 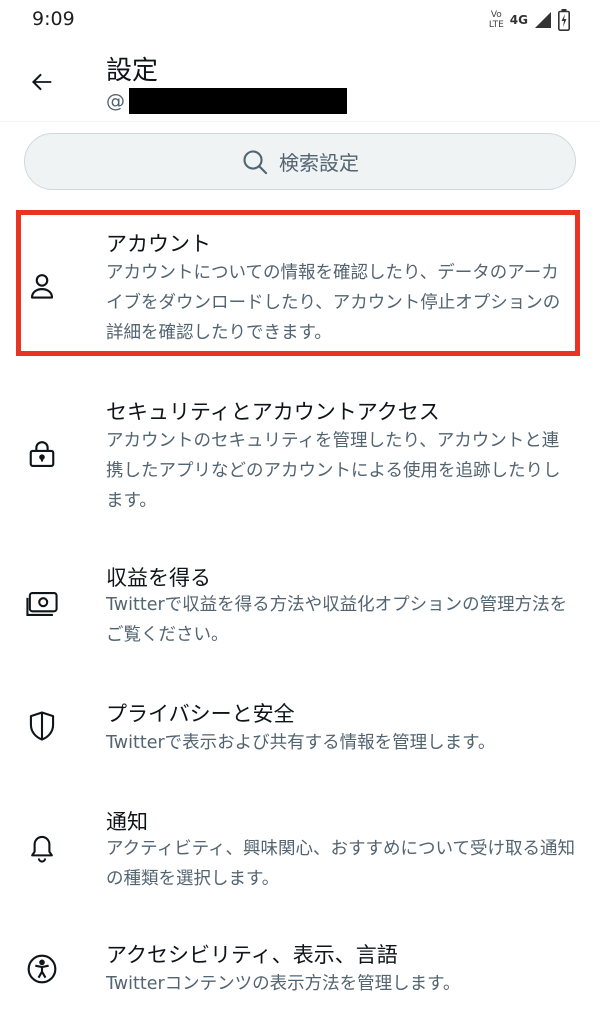 I want to click on account-handle: @, so click(x=226, y=101).